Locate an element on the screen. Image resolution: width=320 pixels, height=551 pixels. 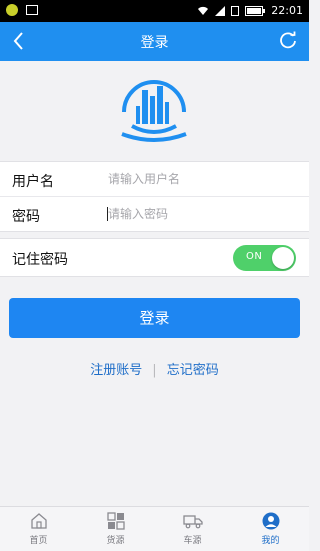
refresh-button is located at coordinates (288, 42).